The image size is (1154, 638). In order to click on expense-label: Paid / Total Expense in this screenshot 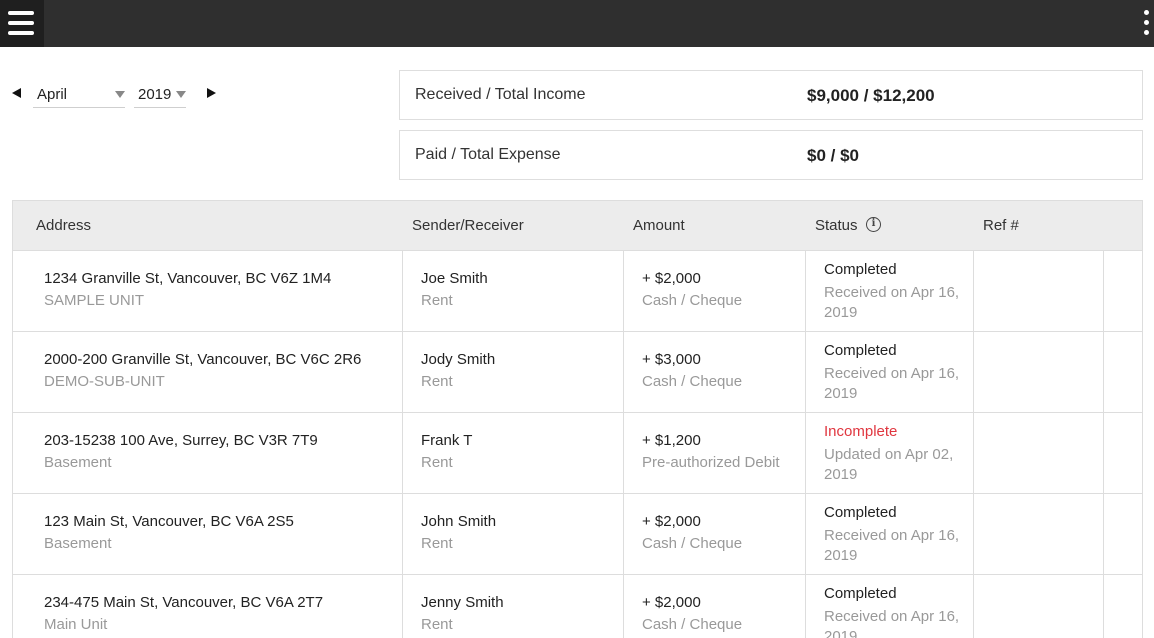, I will do `click(488, 154)`.